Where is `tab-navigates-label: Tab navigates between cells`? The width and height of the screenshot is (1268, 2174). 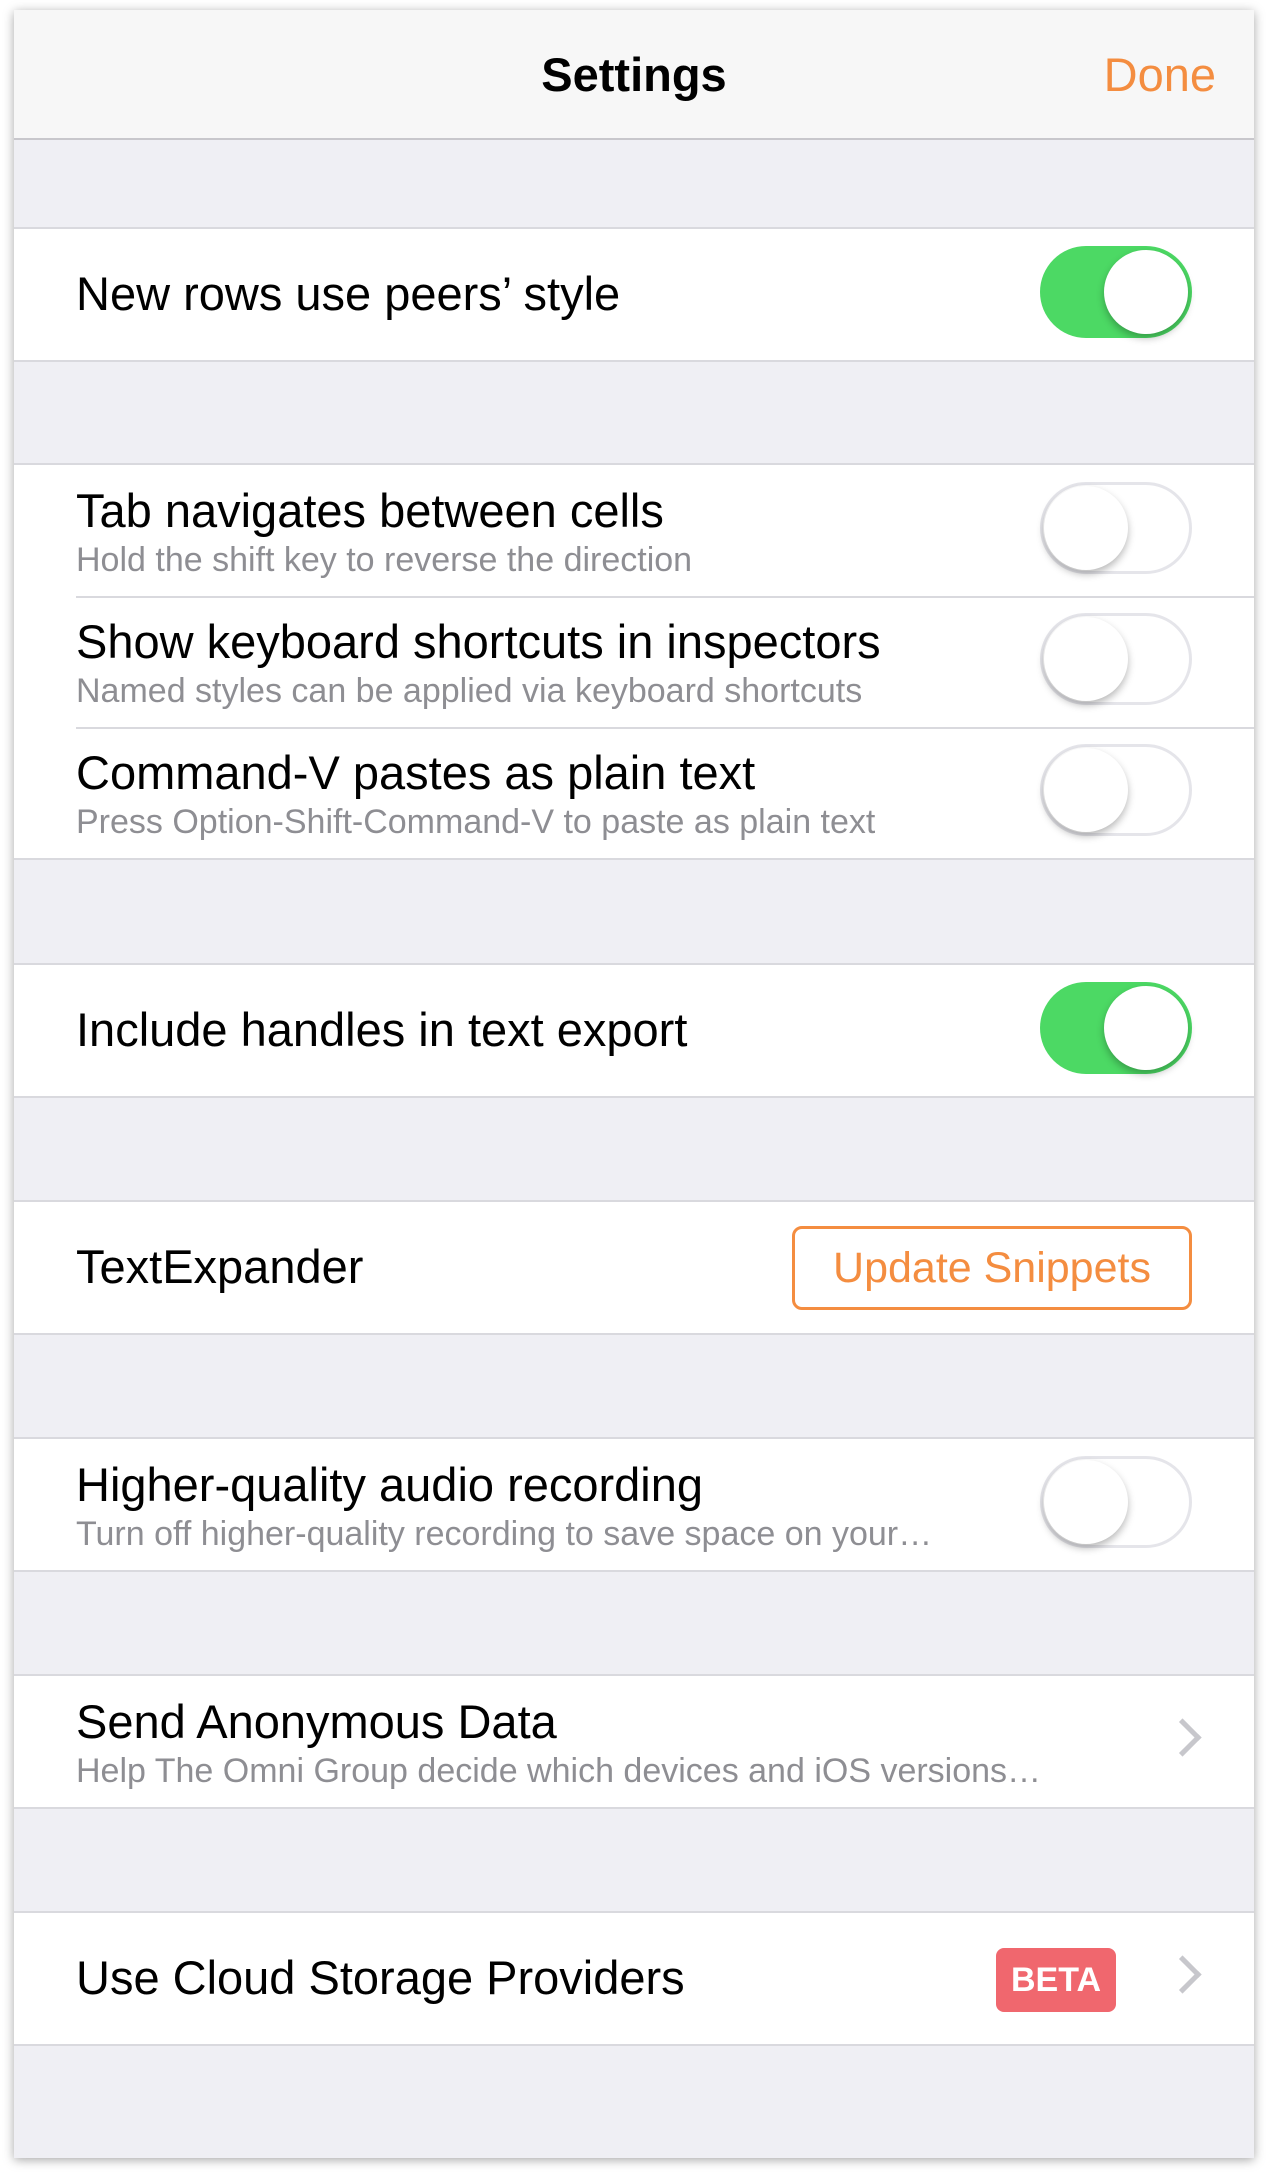 tab-navigates-label: Tab navigates between cells is located at coordinates (370, 510).